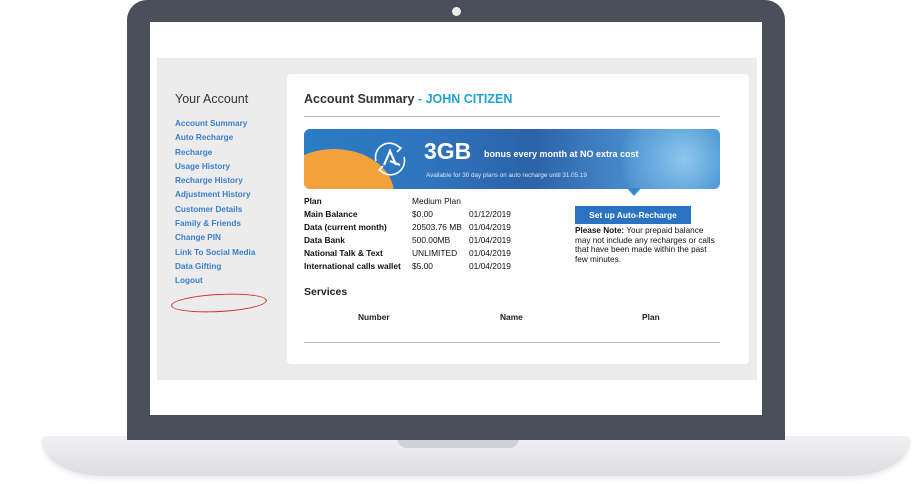 The width and height of the screenshot is (912, 484). What do you see at coordinates (512, 116) in the screenshot?
I see `title-divider` at bounding box center [512, 116].